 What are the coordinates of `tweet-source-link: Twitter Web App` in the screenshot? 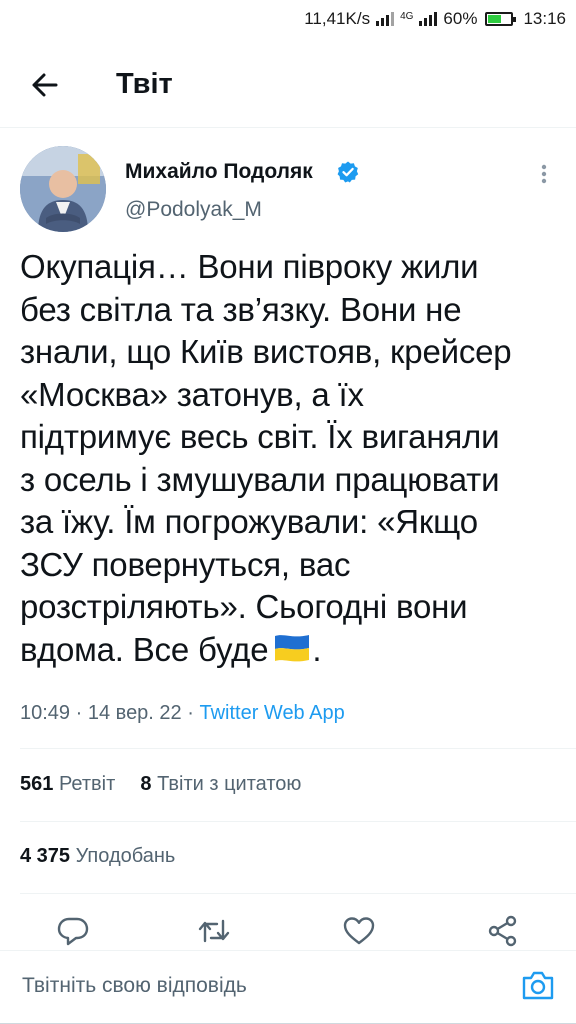 It's located at (271, 713).